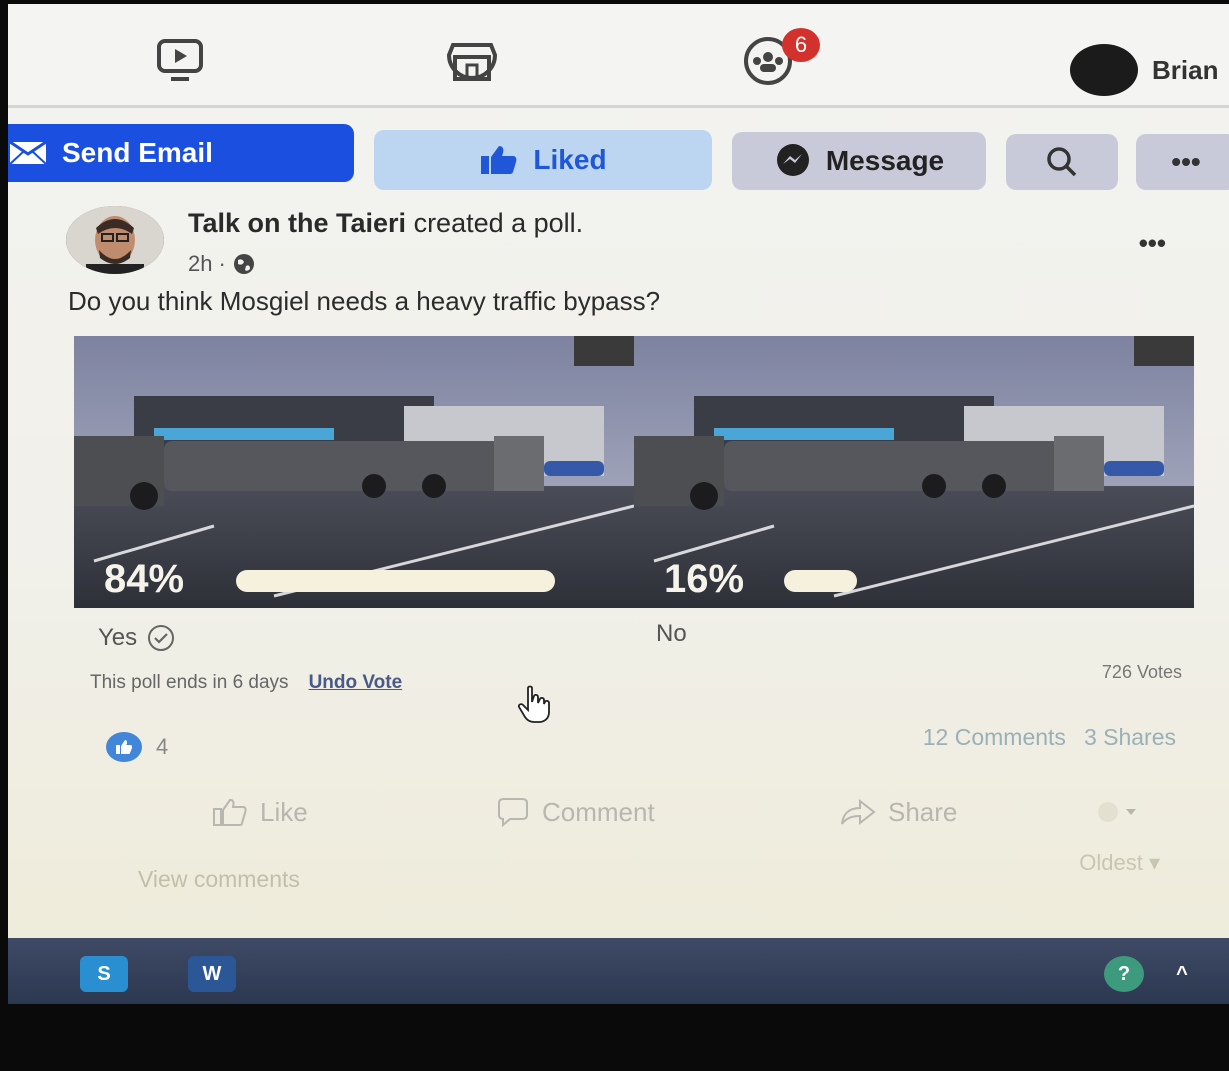 The height and width of the screenshot is (1071, 1229). I want to click on poll-status: This poll ends in 6 days Undo Vote, so click(246, 683).